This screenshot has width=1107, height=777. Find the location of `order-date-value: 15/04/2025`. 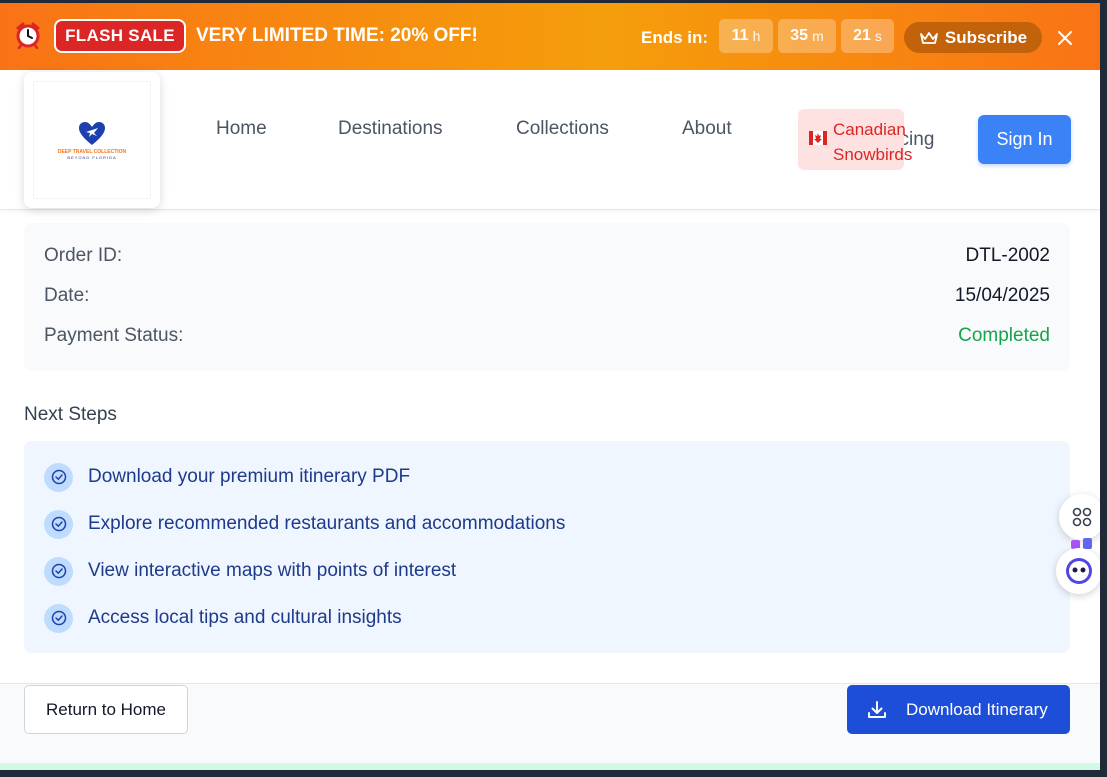

order-date-value: 15/04/2025 is located at coordinates (1002, 295).